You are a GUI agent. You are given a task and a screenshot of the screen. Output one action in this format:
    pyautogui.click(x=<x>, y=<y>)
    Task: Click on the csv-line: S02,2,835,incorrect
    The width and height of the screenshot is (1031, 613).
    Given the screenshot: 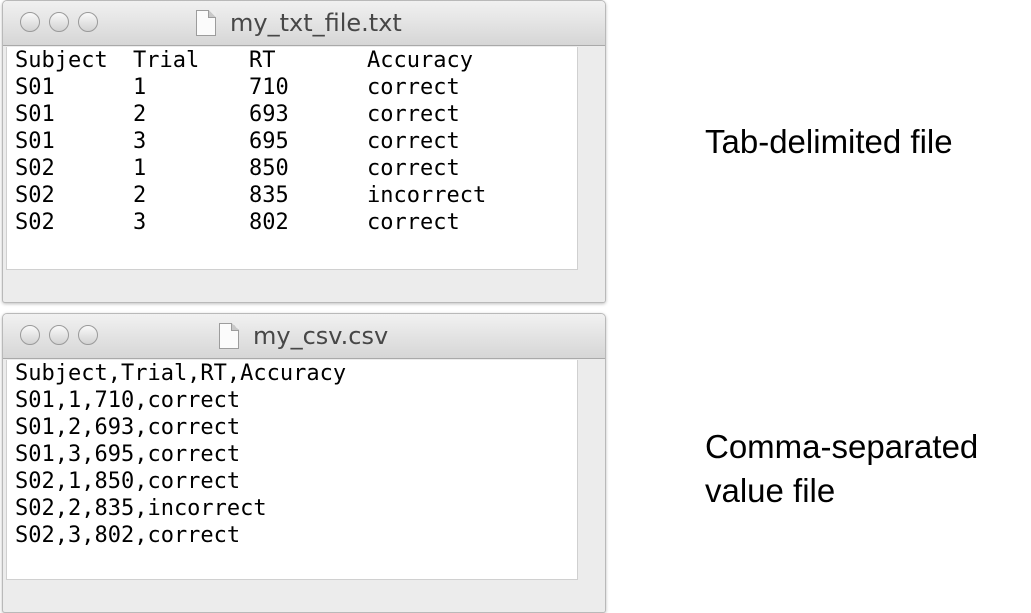 What is the action you would take?
    pyautogui.click(x=141, y=508)
    